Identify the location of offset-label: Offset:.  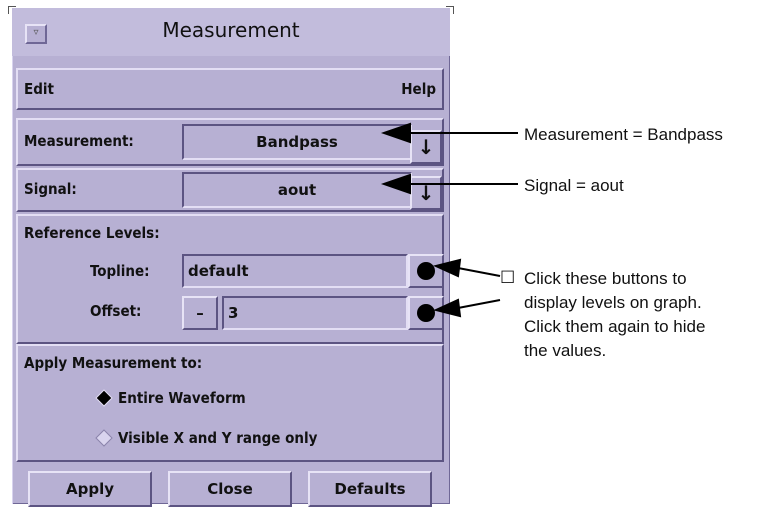
(116, 311).